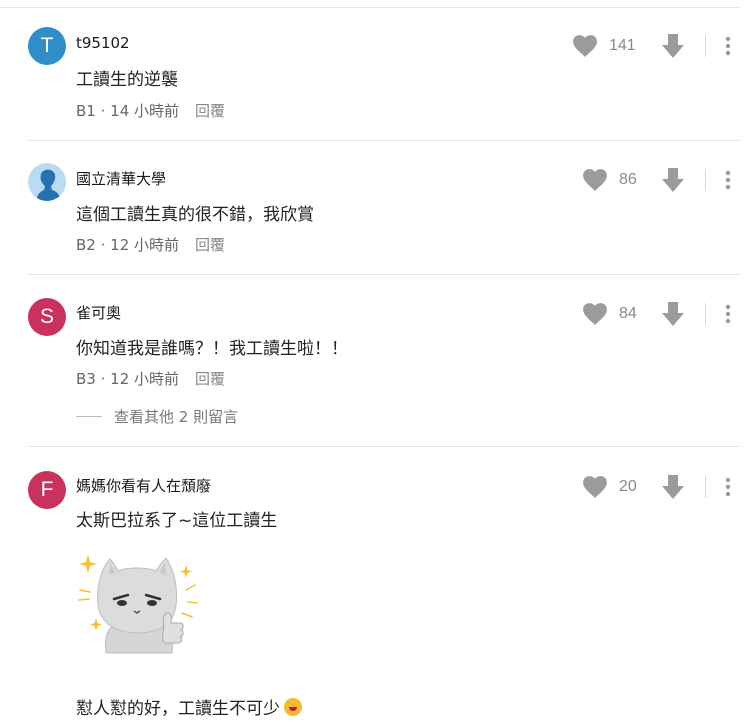 The width and height of the screenshot is (750, 722). I want to click on floor-label: B2, so click(86, 245).